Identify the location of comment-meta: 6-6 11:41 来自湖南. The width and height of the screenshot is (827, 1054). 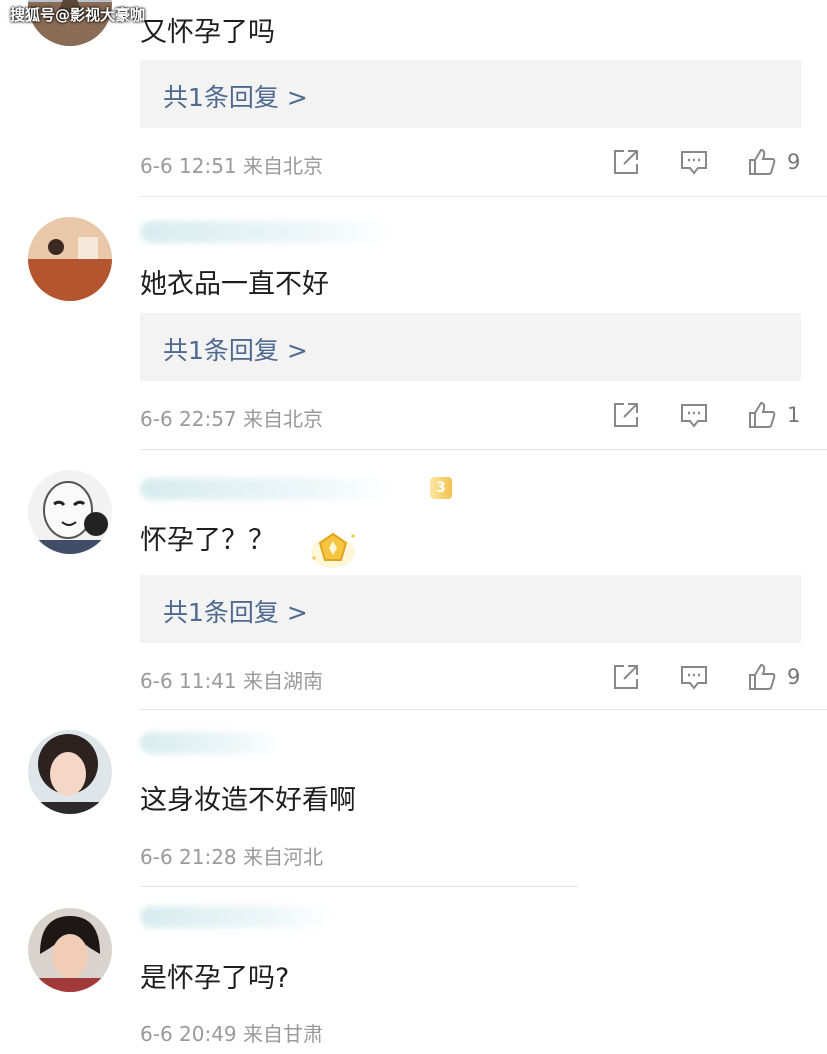
(231, 679).